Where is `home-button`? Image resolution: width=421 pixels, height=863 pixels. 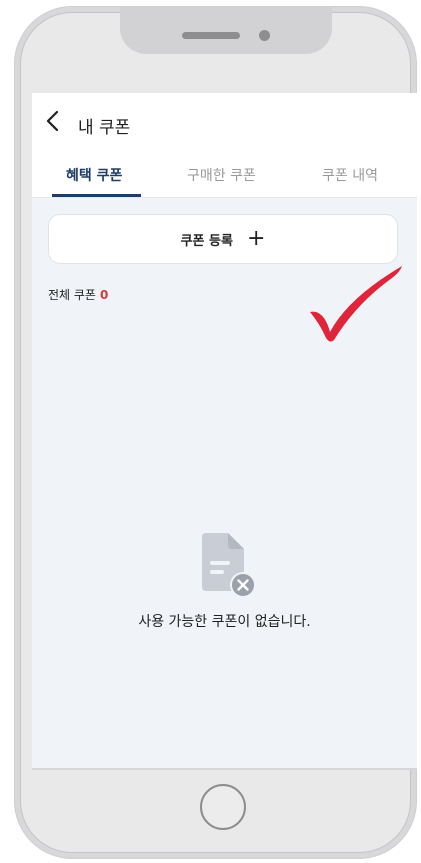
home-button is located at coordinates (223, 807).